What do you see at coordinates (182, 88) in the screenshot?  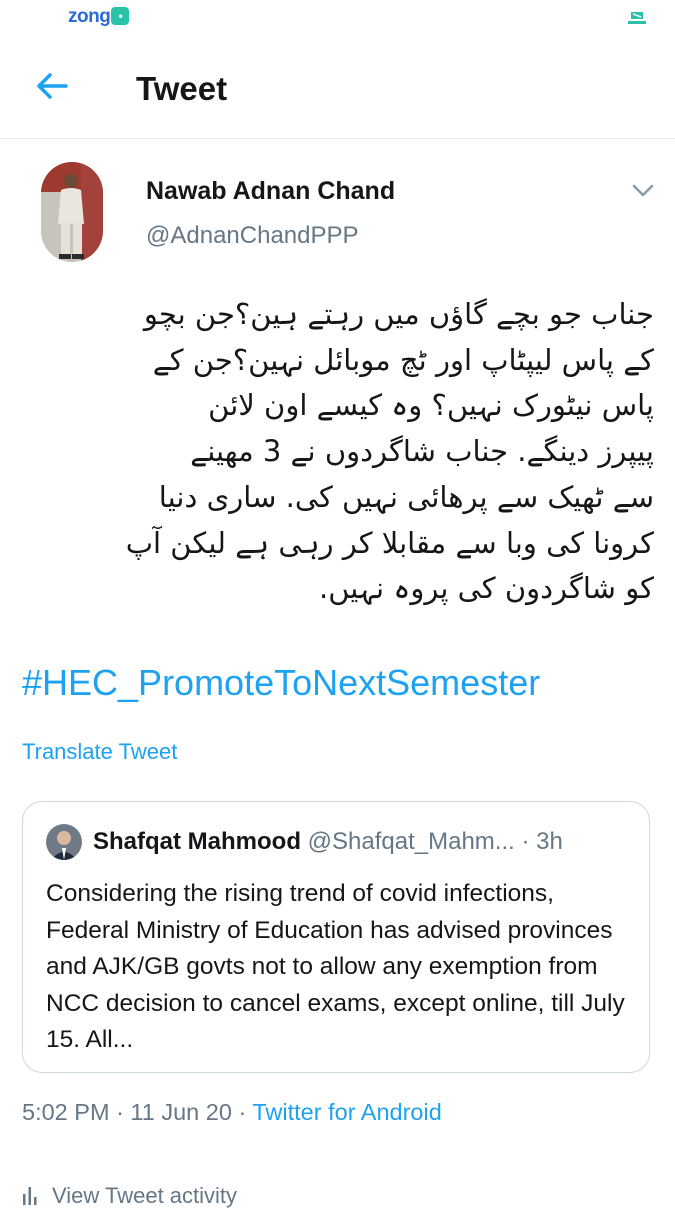 I see `page-title: Tweet` at bounding box center [182, 88].